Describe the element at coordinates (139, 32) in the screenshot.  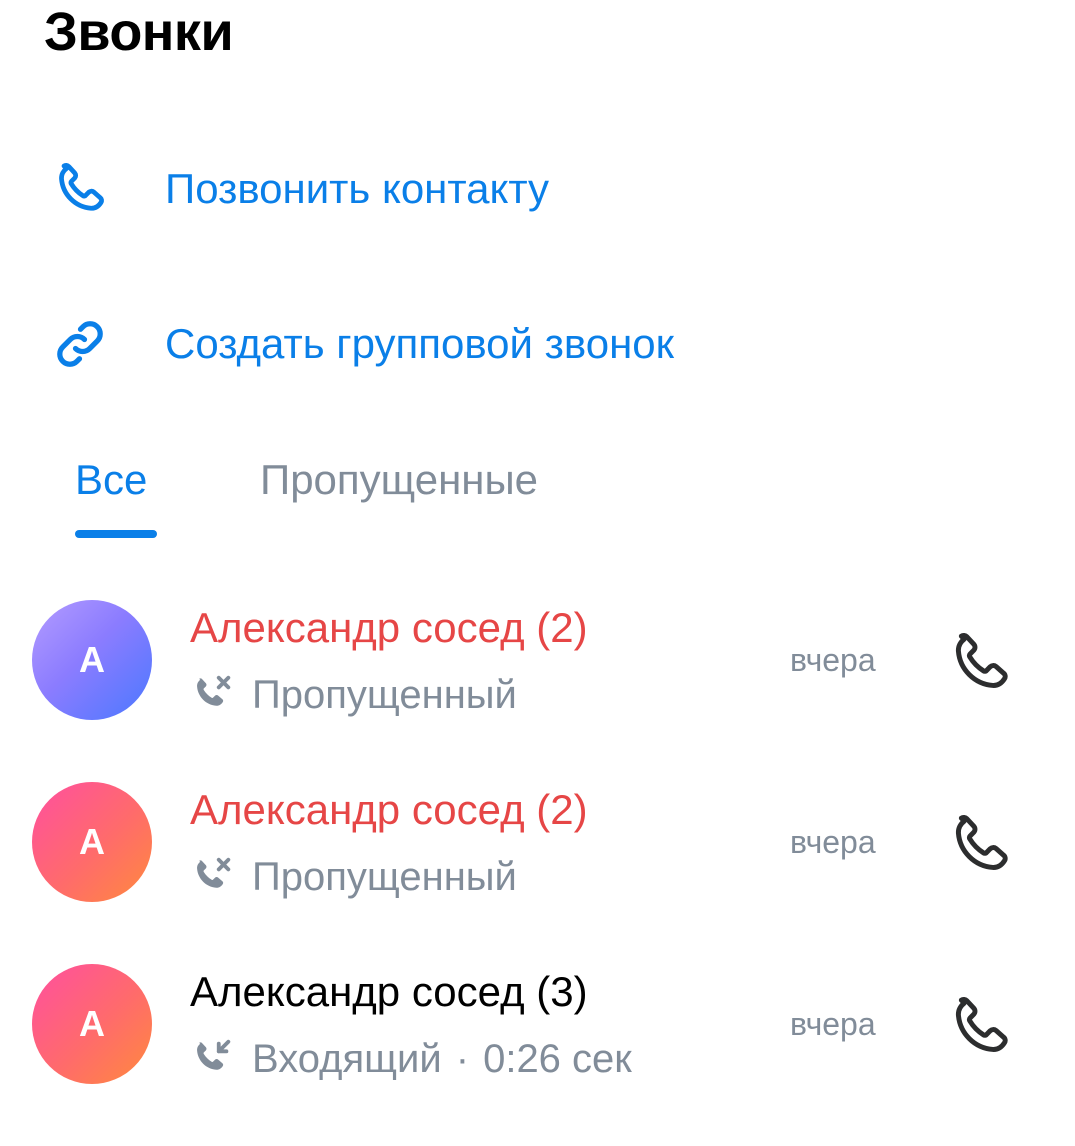
I see `page-title: Звонки` at that location.